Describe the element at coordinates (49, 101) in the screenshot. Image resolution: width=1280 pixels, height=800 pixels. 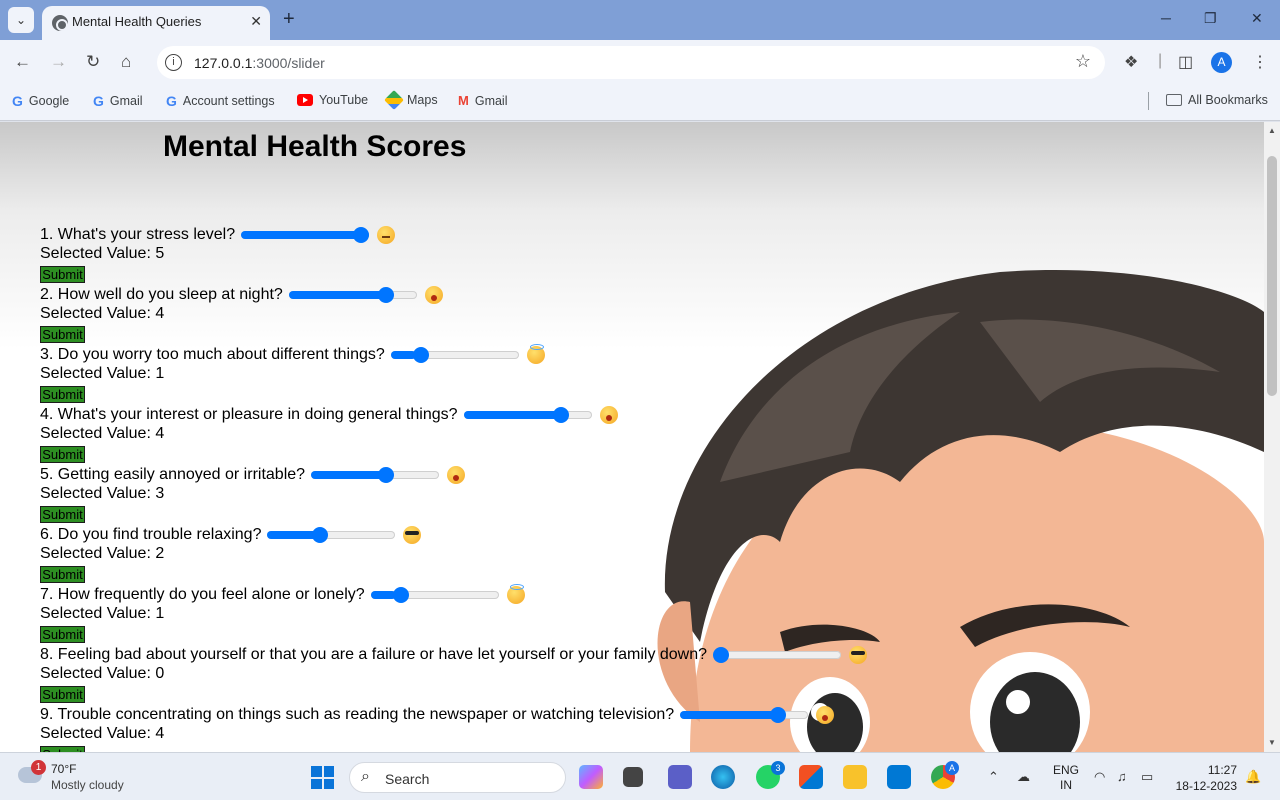
I see `bookmark-label: Google` at that location.